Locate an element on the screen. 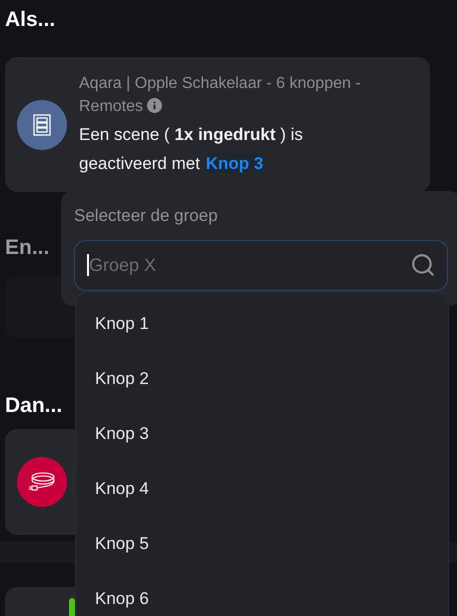 The width and height of the screenshot is (457, 616). text-cursor is located at coordinates (87, 265).